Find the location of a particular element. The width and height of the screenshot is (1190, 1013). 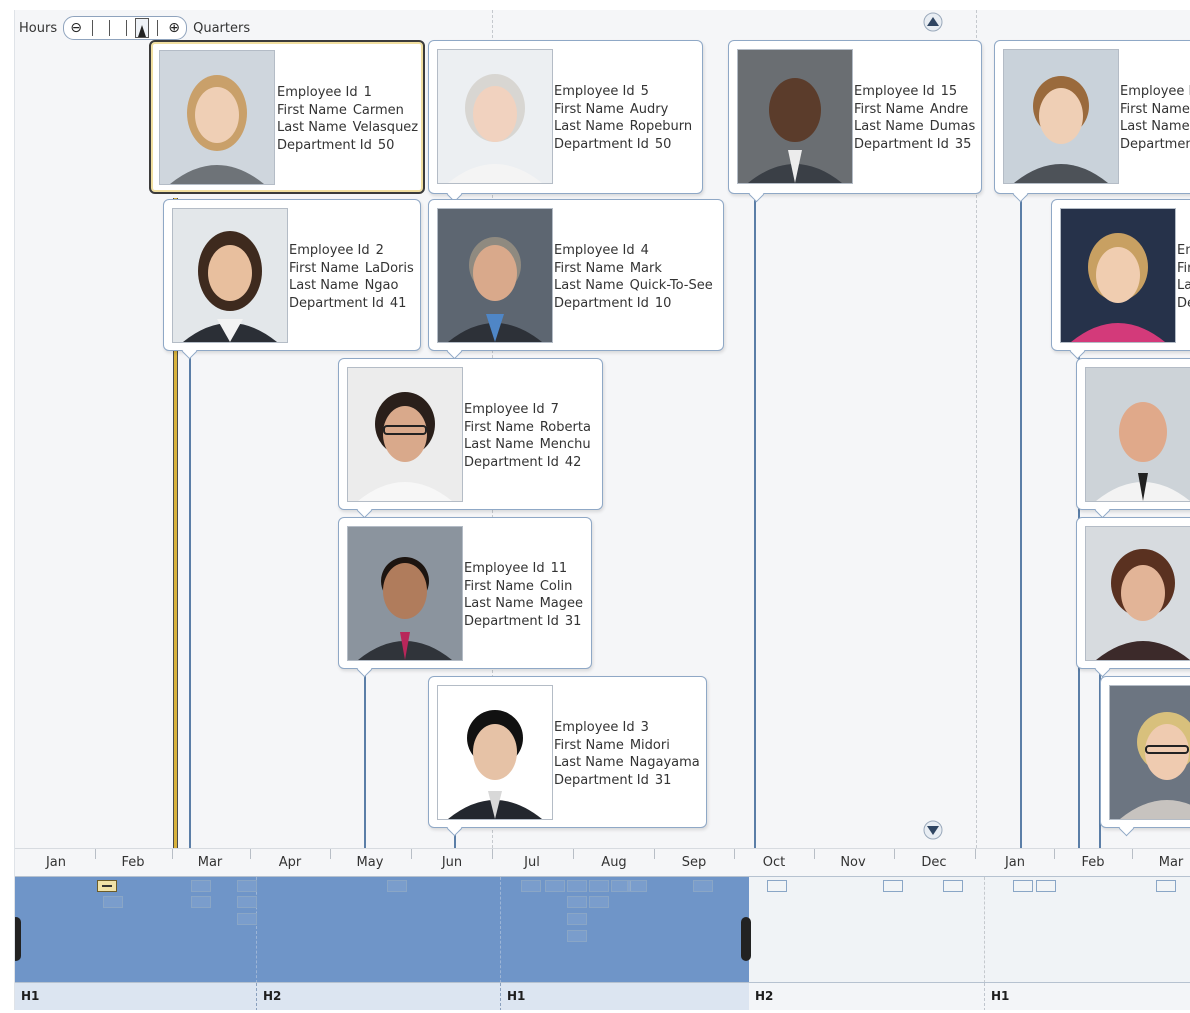

zoom-control: Hours ⊖ ⊕ Quarters is located at coordinates (134, 28).